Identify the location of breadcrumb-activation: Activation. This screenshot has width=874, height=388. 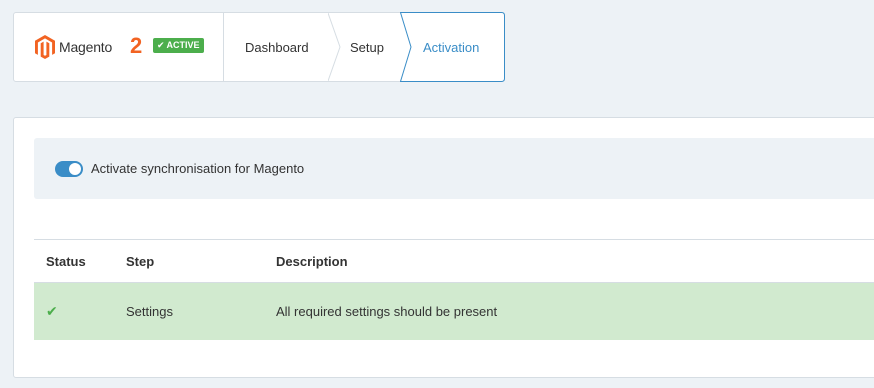
(451, 47).